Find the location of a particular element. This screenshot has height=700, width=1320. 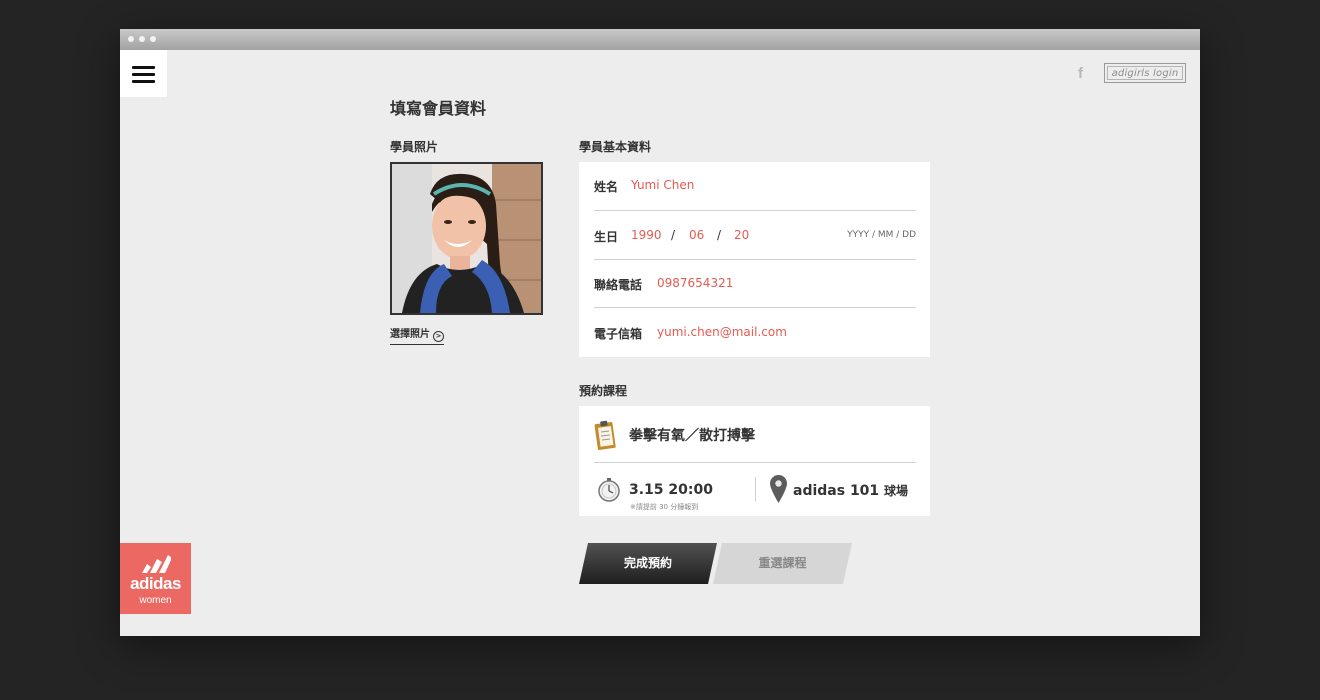

birthday-label: 生日 is located at coordinates (606, 237).